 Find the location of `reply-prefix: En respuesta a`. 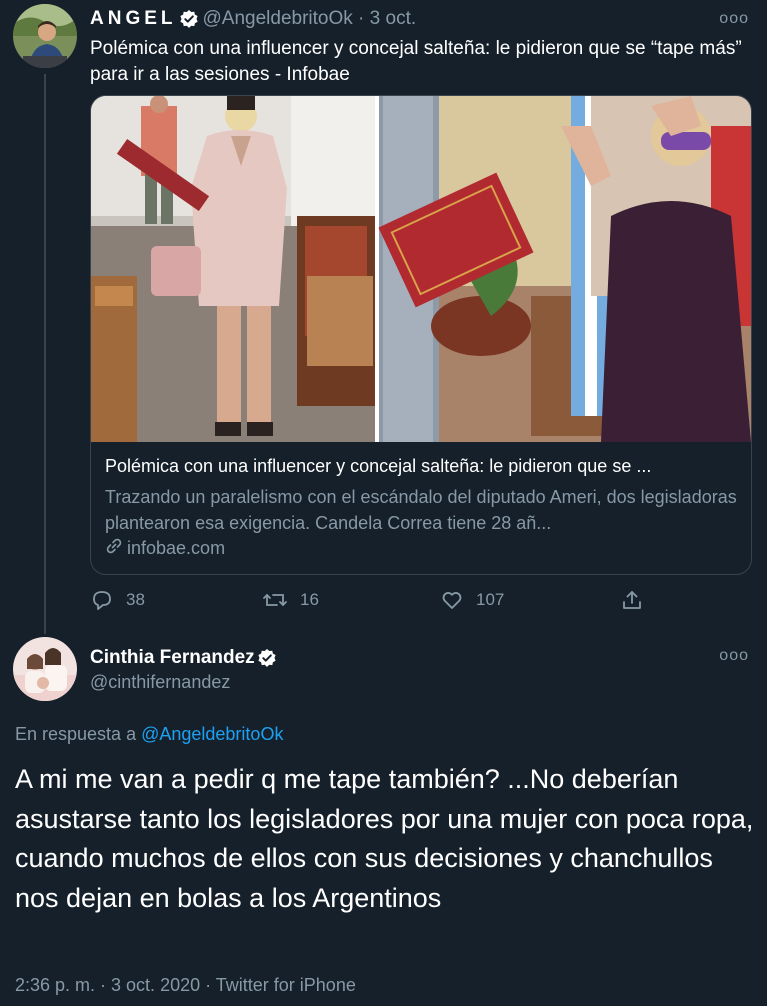

reply-prefix: En respuesta a is located at coordinates (76, 734).